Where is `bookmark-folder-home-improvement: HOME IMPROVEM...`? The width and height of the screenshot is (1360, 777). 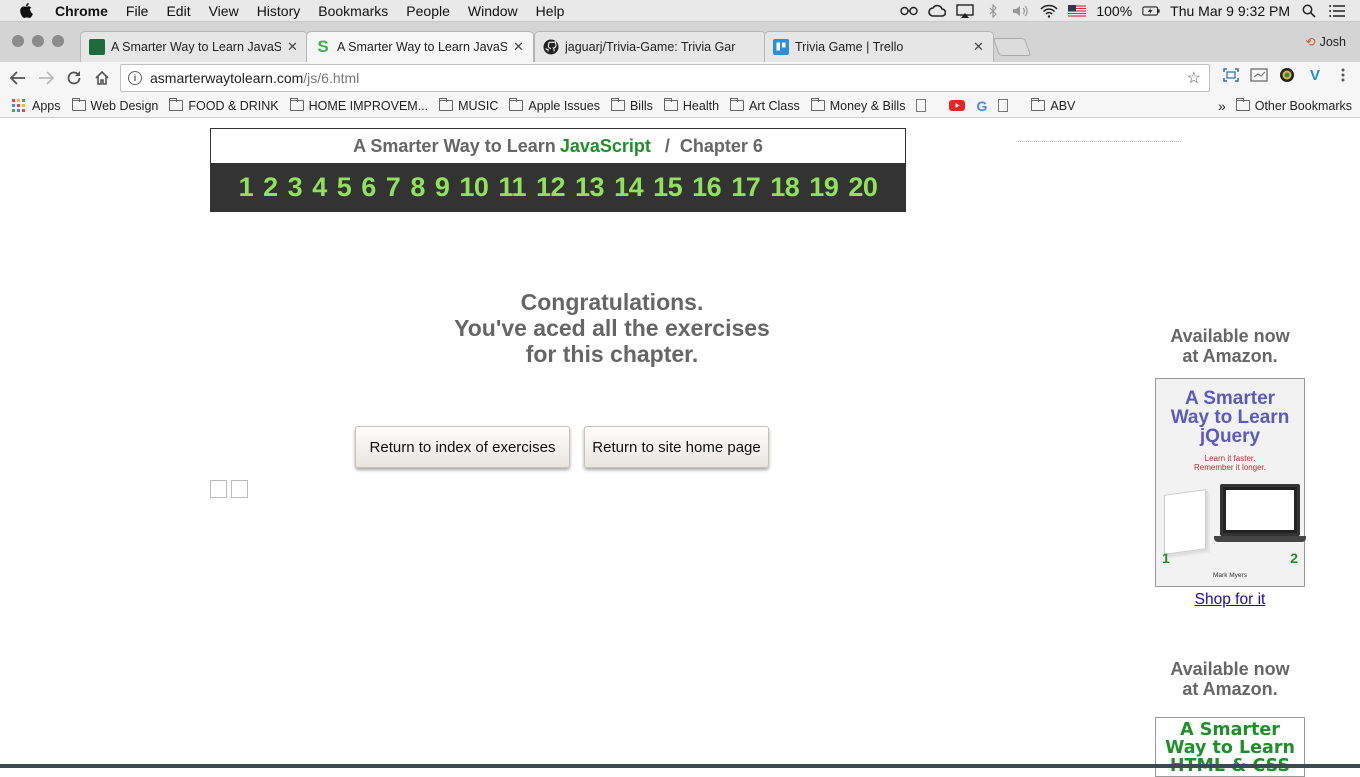 bookmark-folder-home-improvement: HOME IMPROVEM... is located at coordinates (358, 105).